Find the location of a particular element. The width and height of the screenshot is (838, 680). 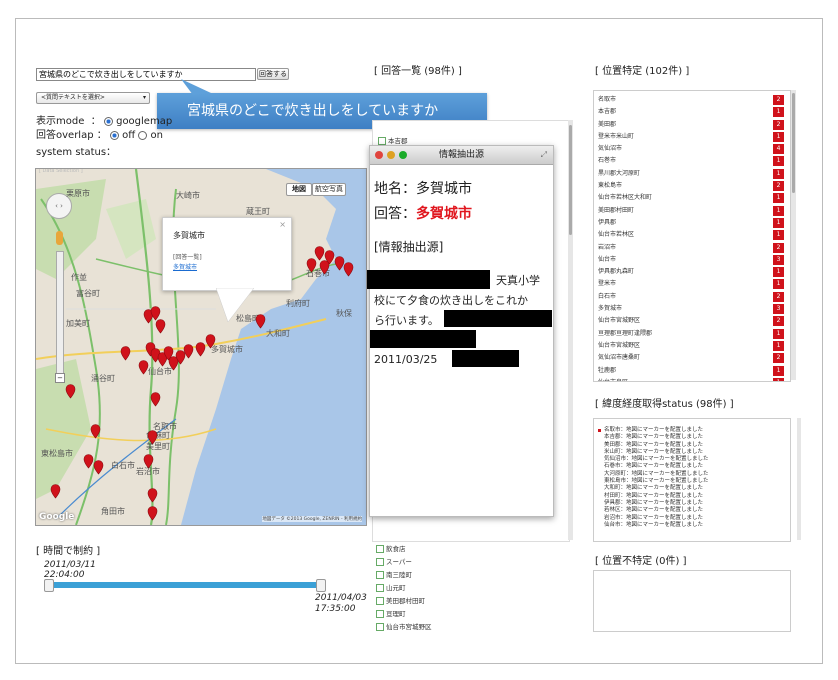

location-name: 石巻市 is located at coordinates (607, 161).